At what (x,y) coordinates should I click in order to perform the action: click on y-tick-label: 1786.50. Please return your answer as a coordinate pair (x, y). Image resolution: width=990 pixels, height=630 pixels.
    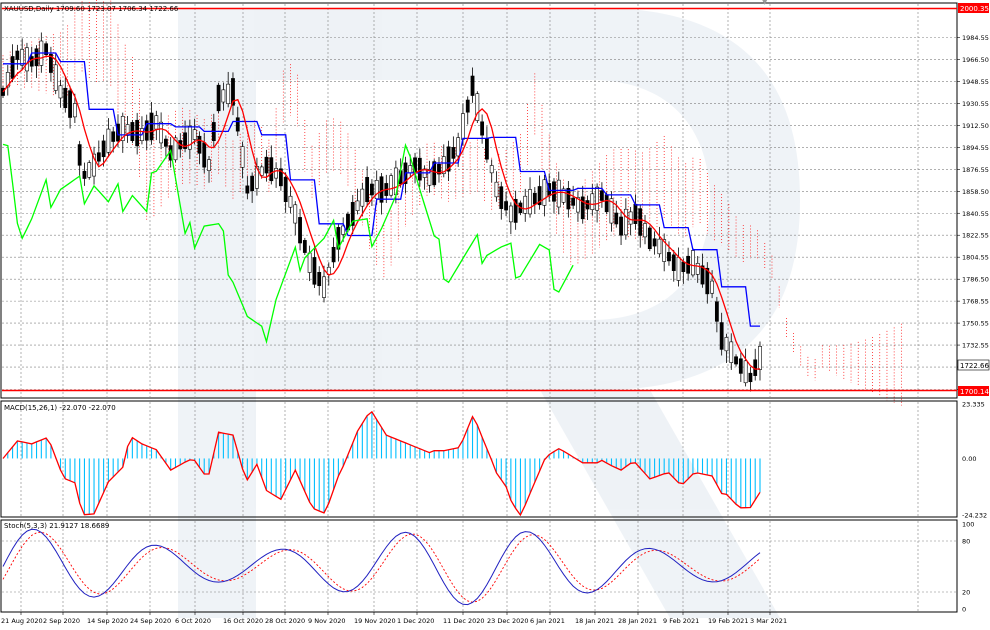
    Looking at the image, I should click on (975, 280).